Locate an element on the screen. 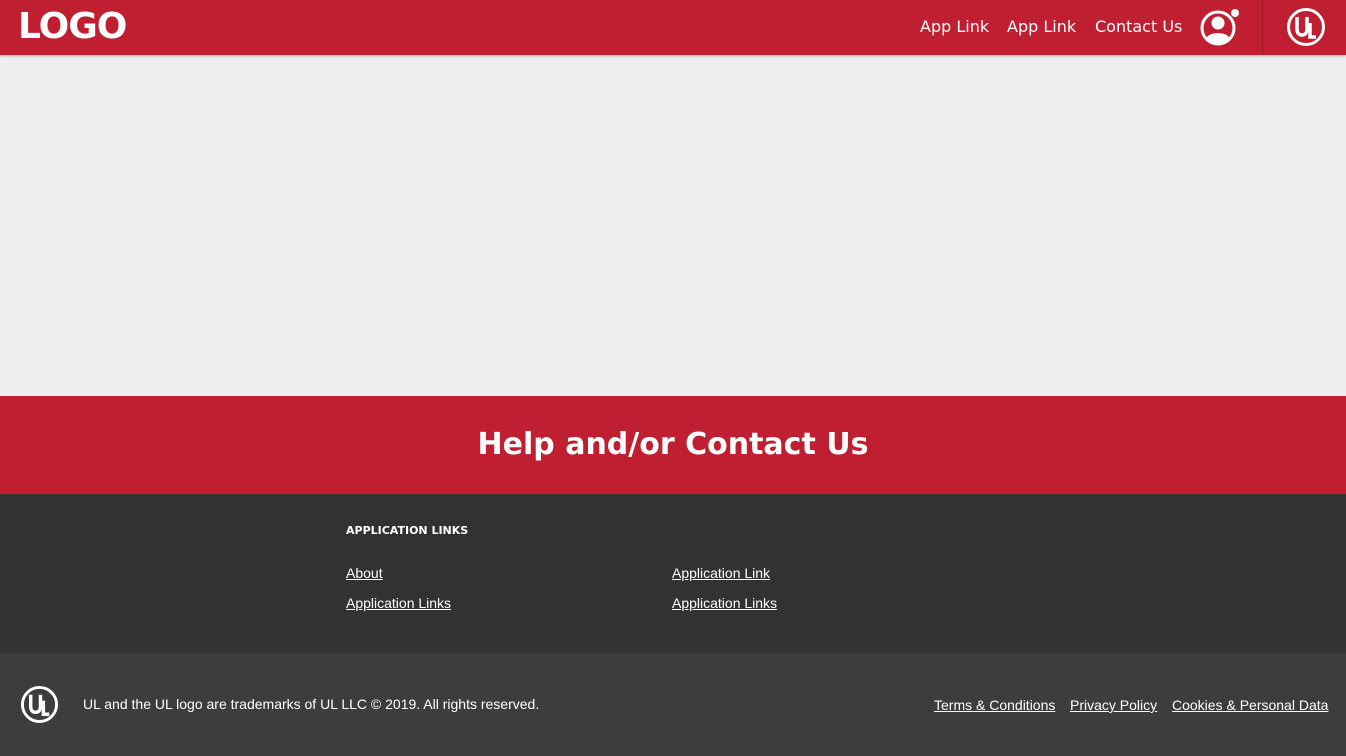 Image resolution: width=1346 pixels, height=756 pixels. cookies-personal-data-link: Cookies & Personal Data is located at coordinates (1250, 705).